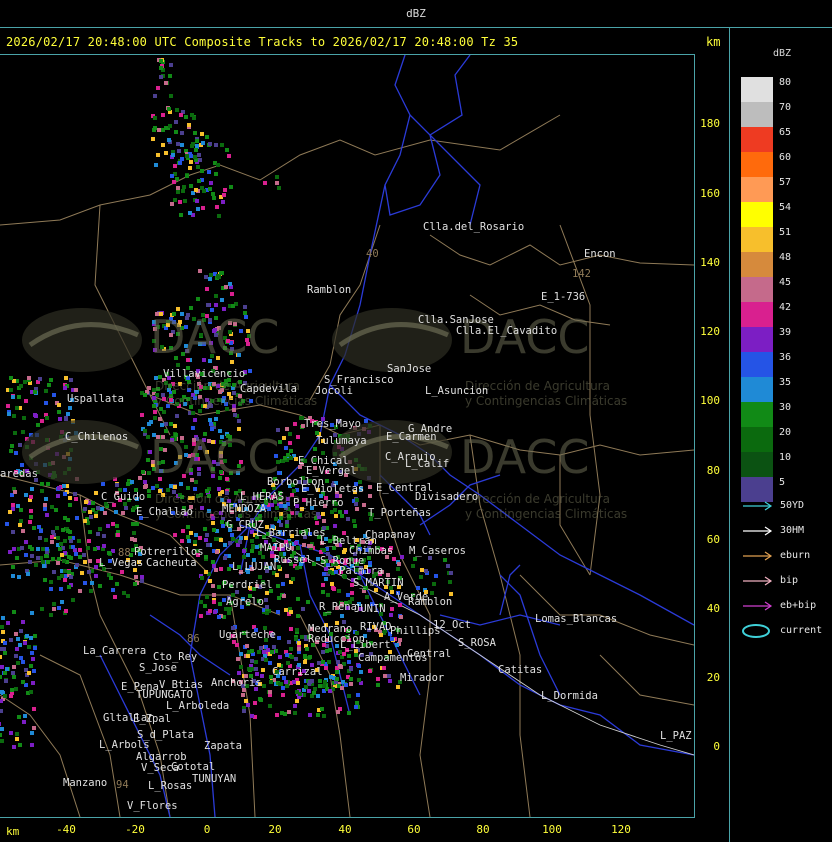  Describe the element at coordinates (416, 13) in the screenshot. I see `window-title: dBZ` at that location.